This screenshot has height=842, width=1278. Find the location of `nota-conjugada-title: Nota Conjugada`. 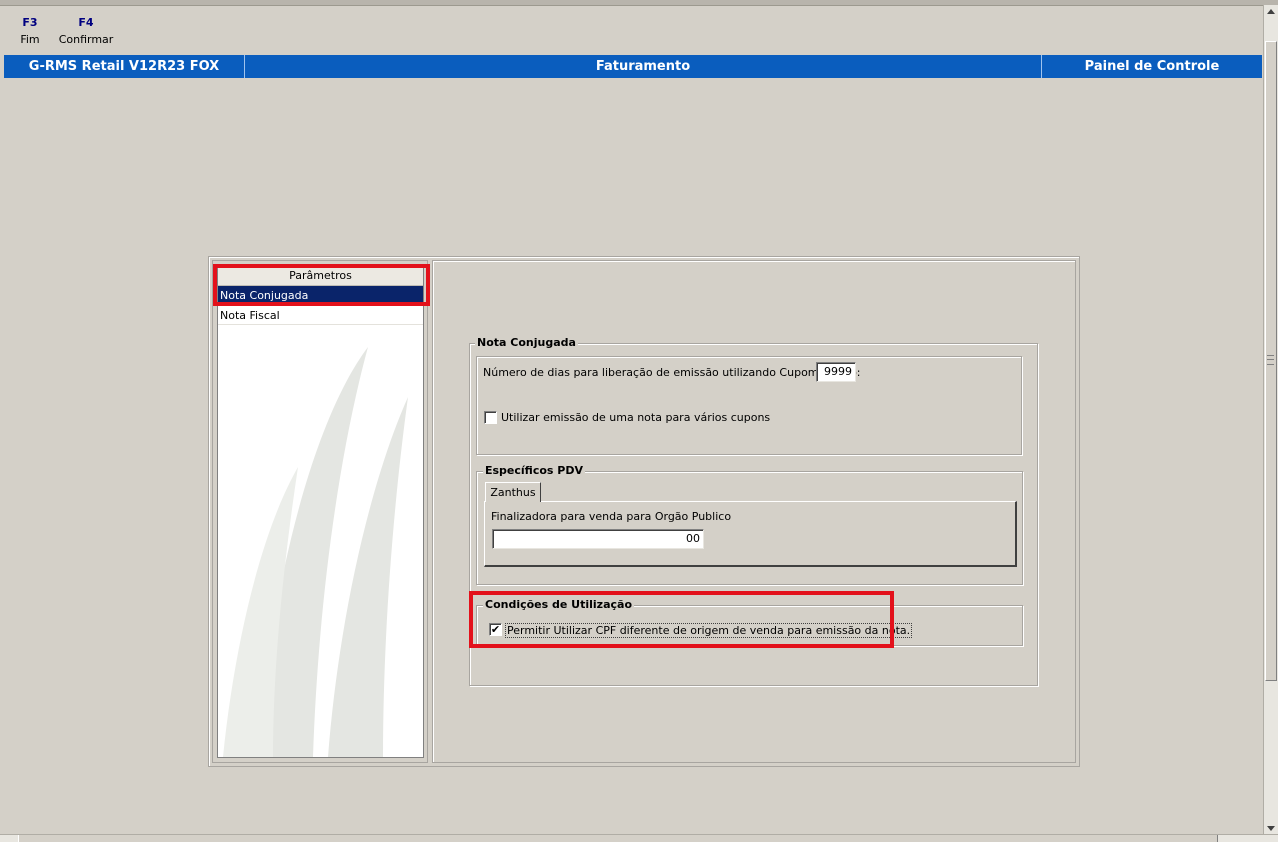

nota-conjugada-title: Nota Conjugada is located at coordinates (526, 343).